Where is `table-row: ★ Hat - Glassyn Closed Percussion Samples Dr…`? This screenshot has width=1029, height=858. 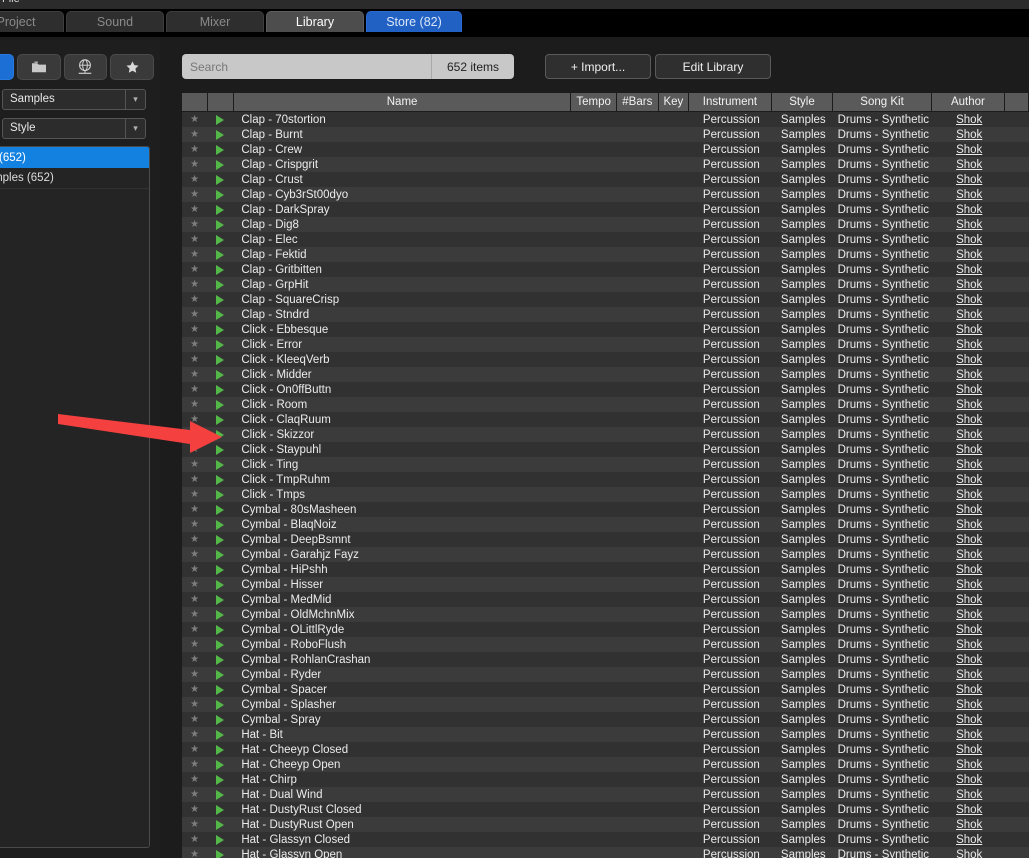
table-row: ★ Hat - Glassyn Closed Percussion Samples Dr… is located at coordinates (605, 839).